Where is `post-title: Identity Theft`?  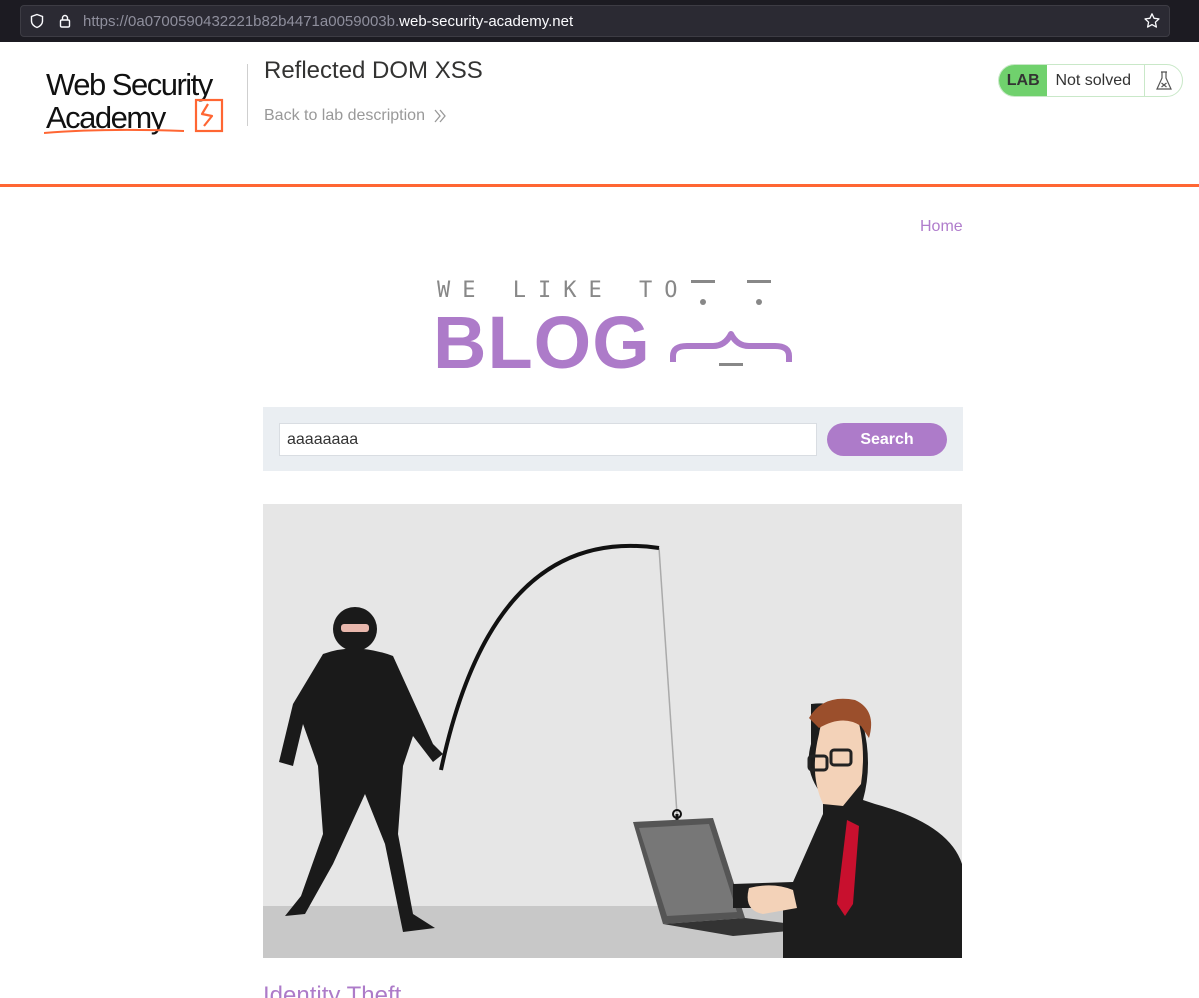 post-title: Identity Theft is located at coordinates (332, 990).